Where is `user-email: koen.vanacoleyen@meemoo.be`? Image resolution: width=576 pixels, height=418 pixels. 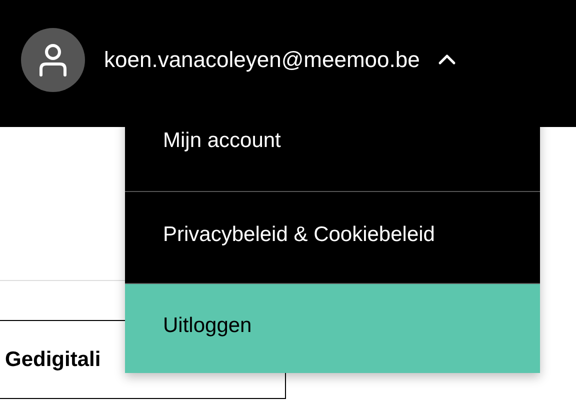
user-email: koen.vanacoleyen@meemoo.be is located at coordinates (262, 59).